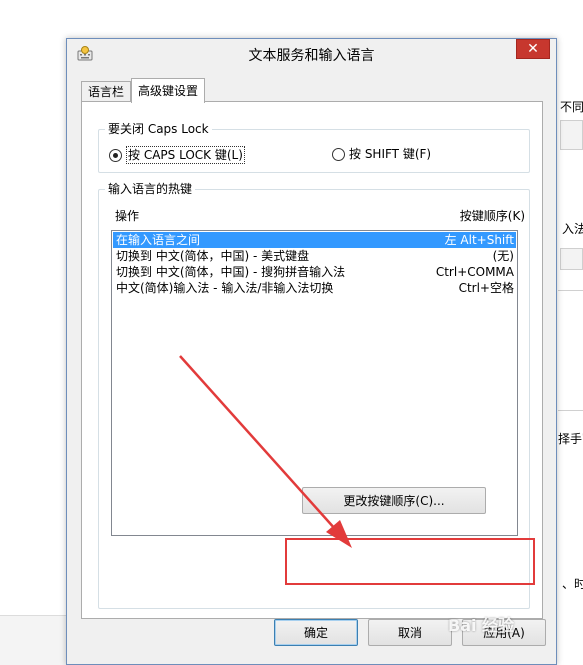 This screenshot has height=665, width=583. Describe the element at coordinates (410, 561) in the screenshot. I see `highlight-annotation-box` at that location.